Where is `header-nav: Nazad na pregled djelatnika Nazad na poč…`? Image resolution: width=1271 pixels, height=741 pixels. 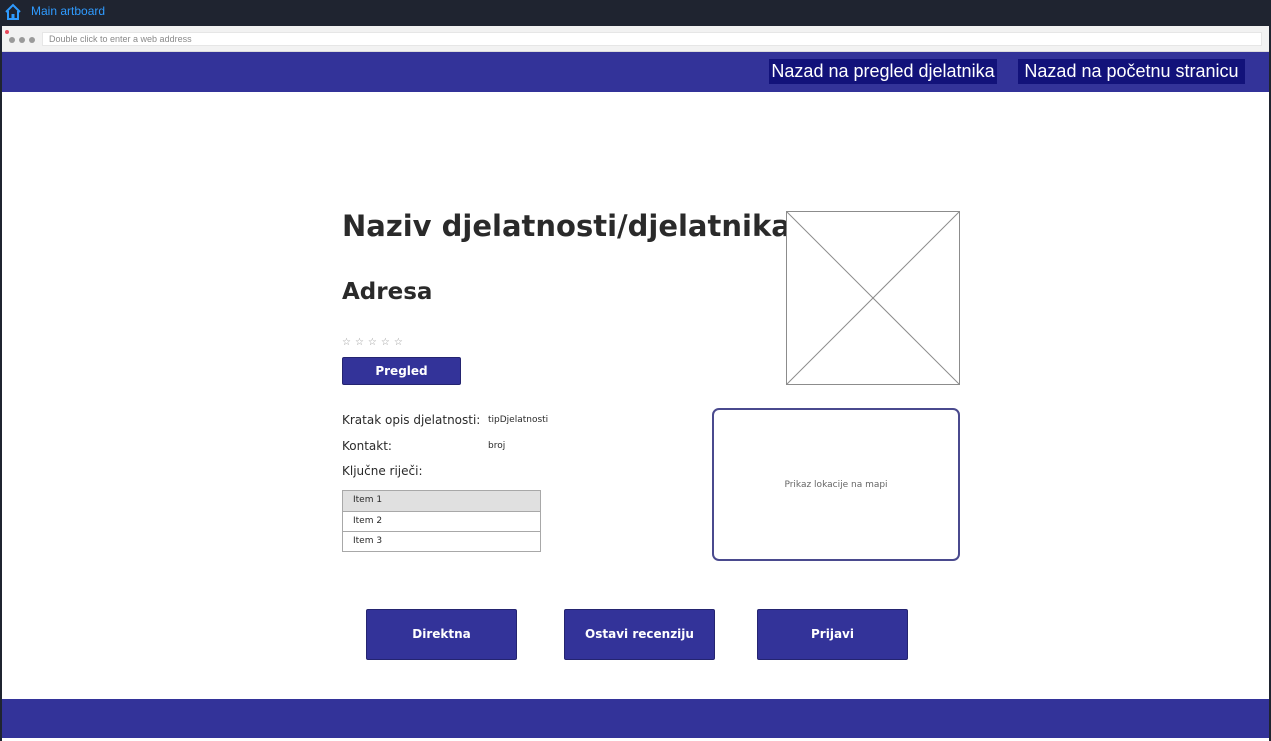
header-nav: Nazad na pregled djelatnika Nazad na poč… is located at coordinates (635, 72).